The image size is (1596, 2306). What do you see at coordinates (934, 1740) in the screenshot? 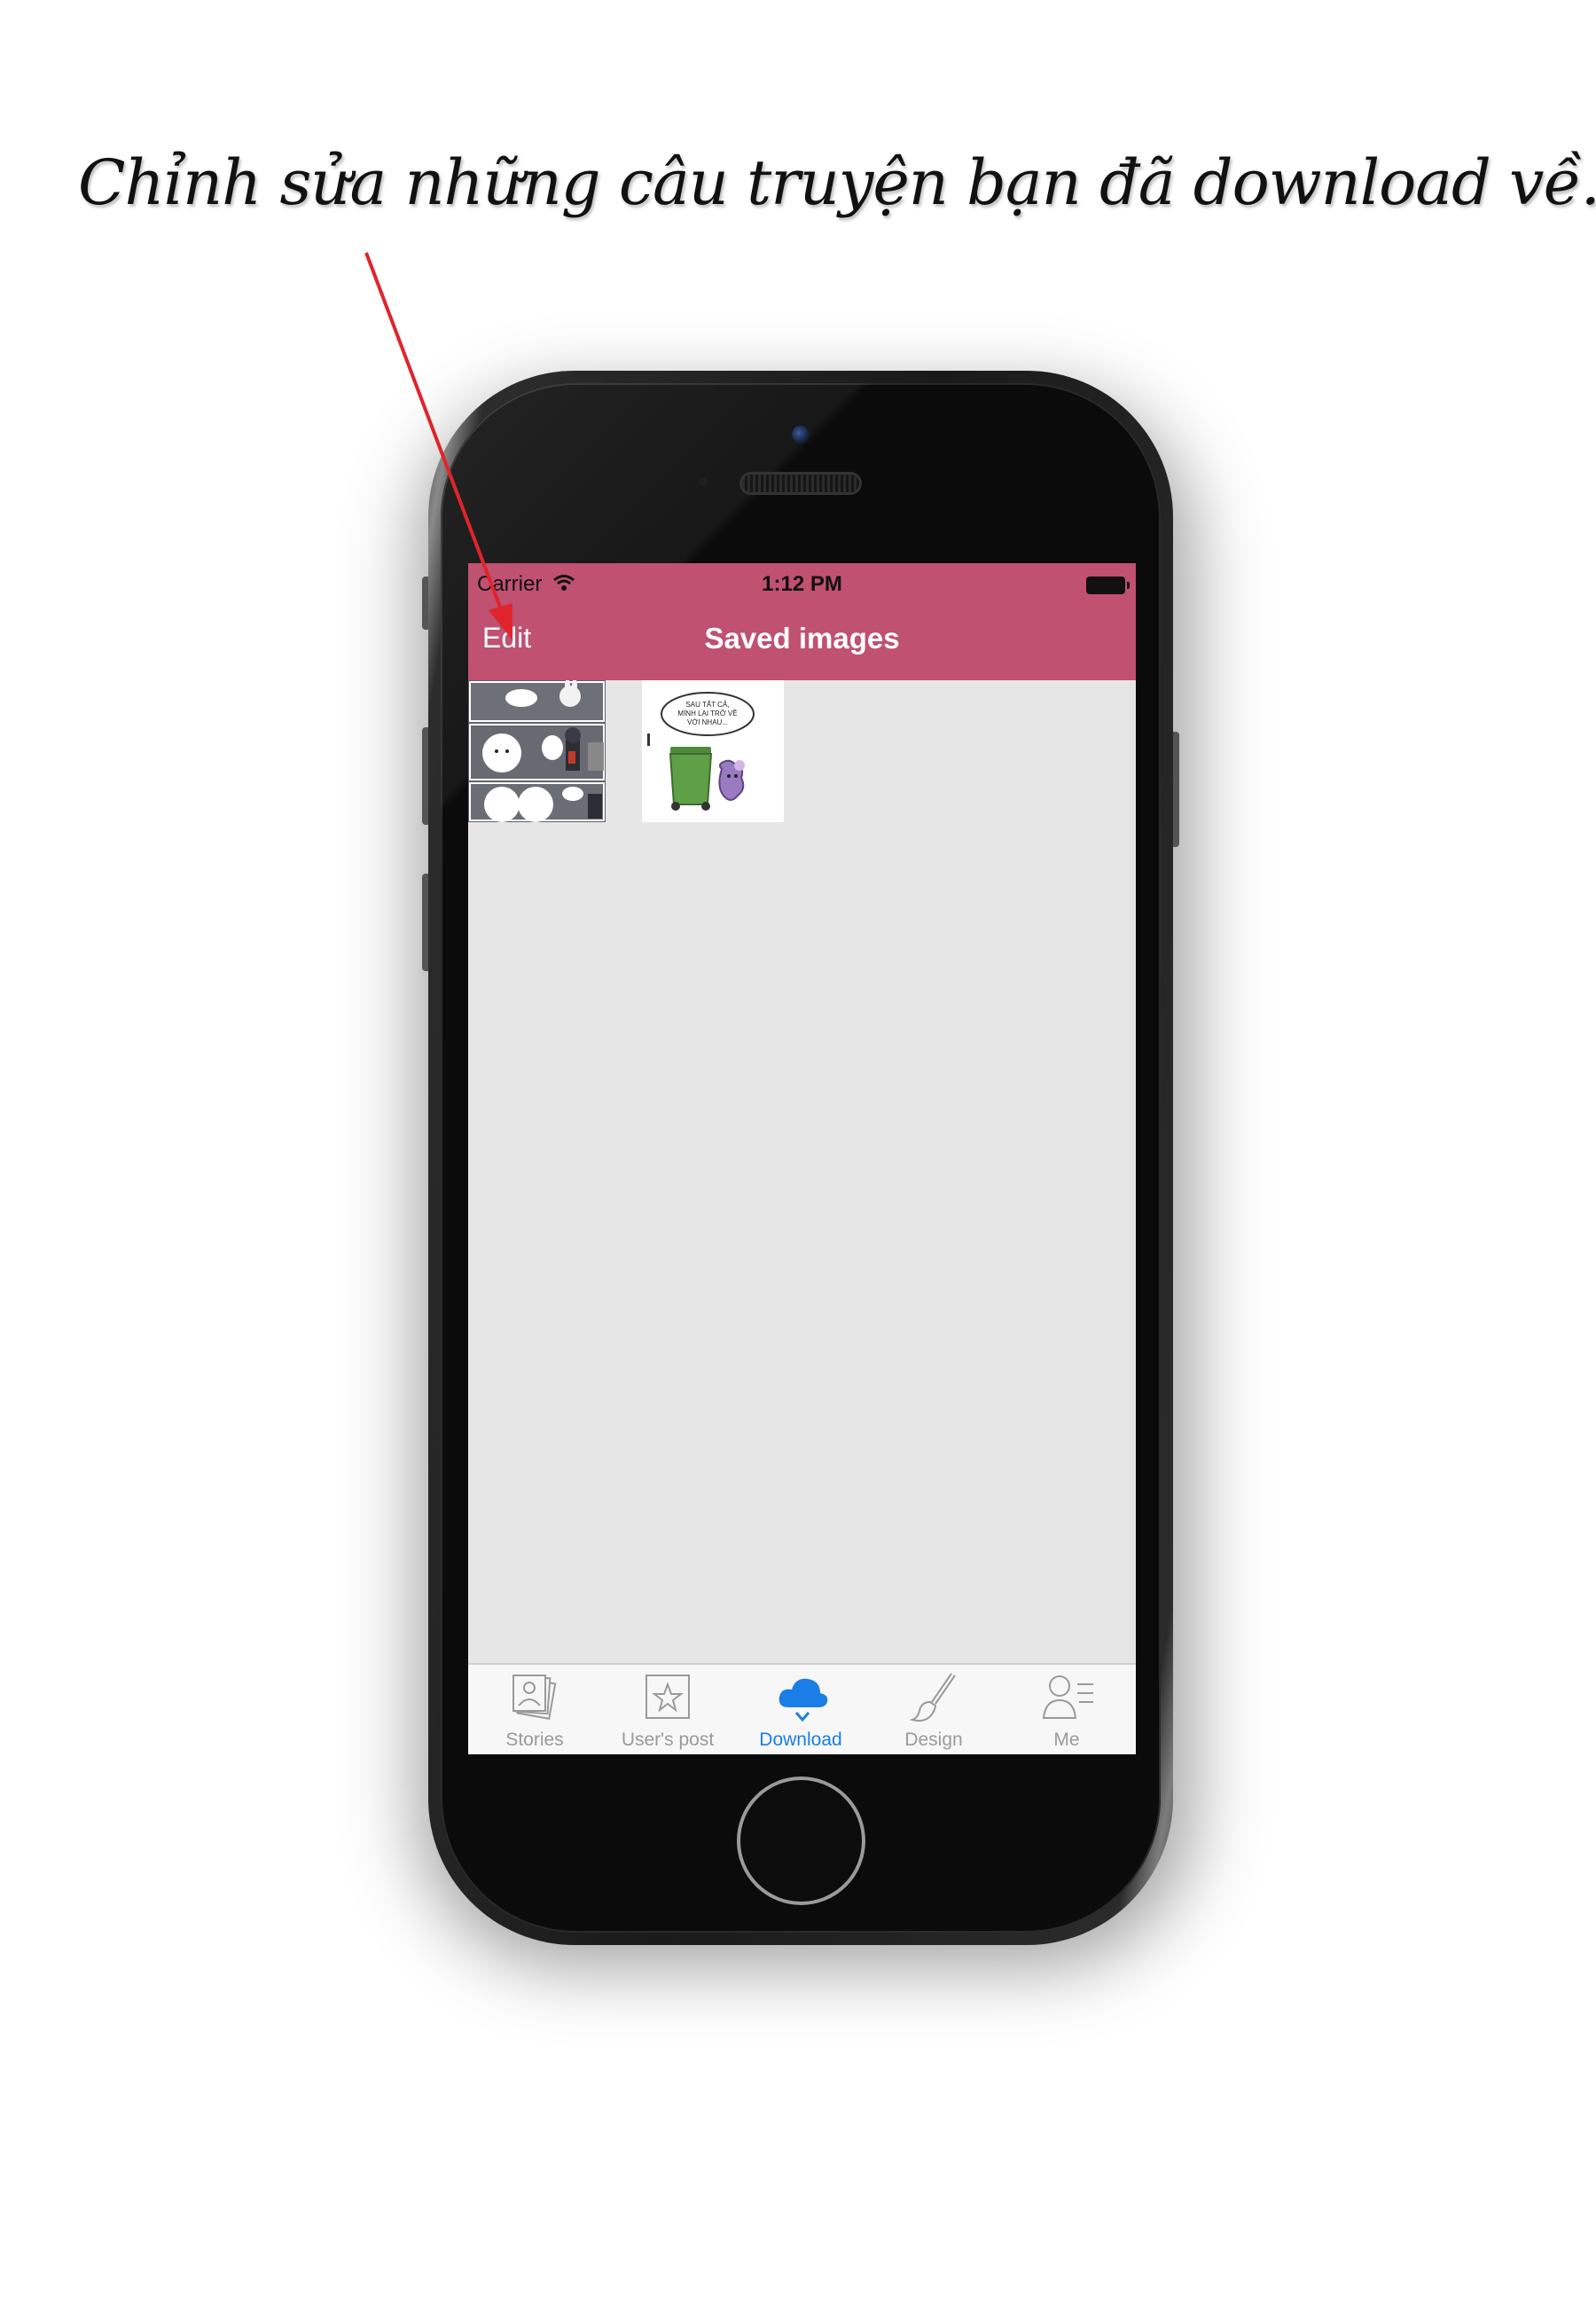
I see `tab-label: Design` at bounding box center [934, 1740].